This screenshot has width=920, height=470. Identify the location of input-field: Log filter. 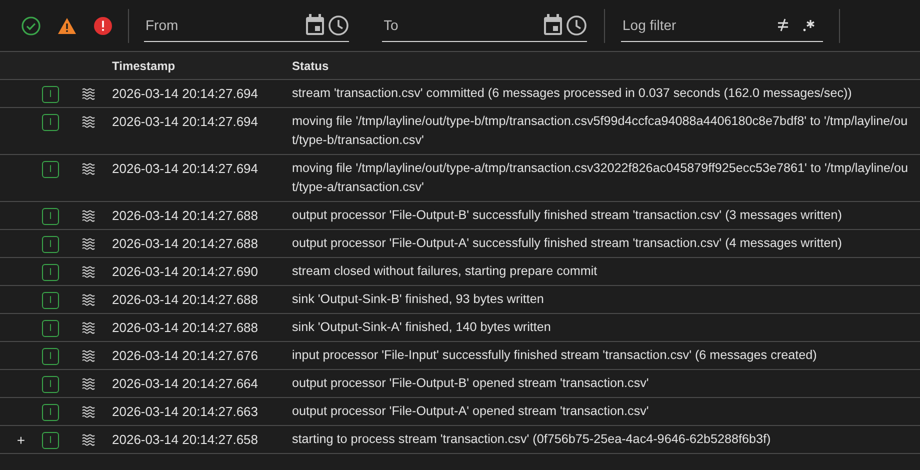
(698, 25).